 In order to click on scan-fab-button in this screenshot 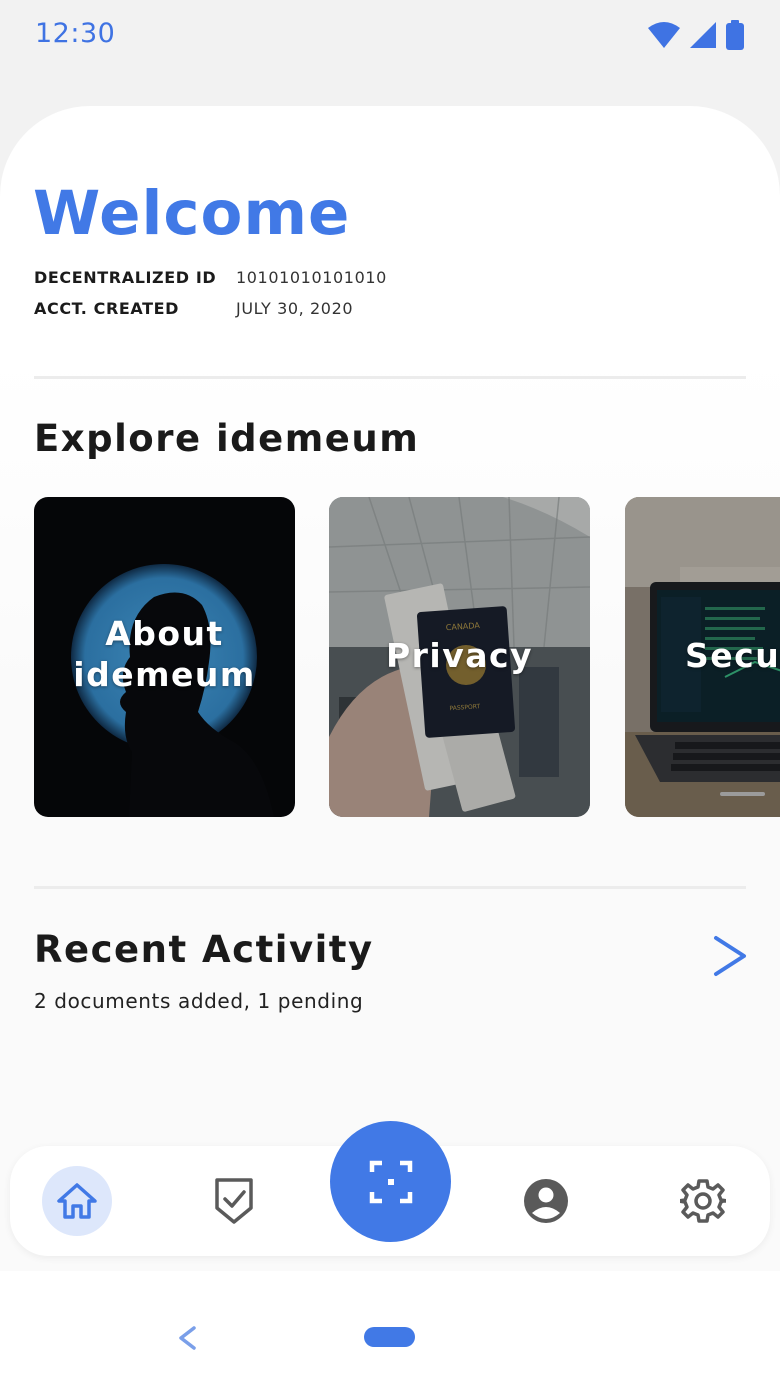, I will do `click(390, 1181)`.